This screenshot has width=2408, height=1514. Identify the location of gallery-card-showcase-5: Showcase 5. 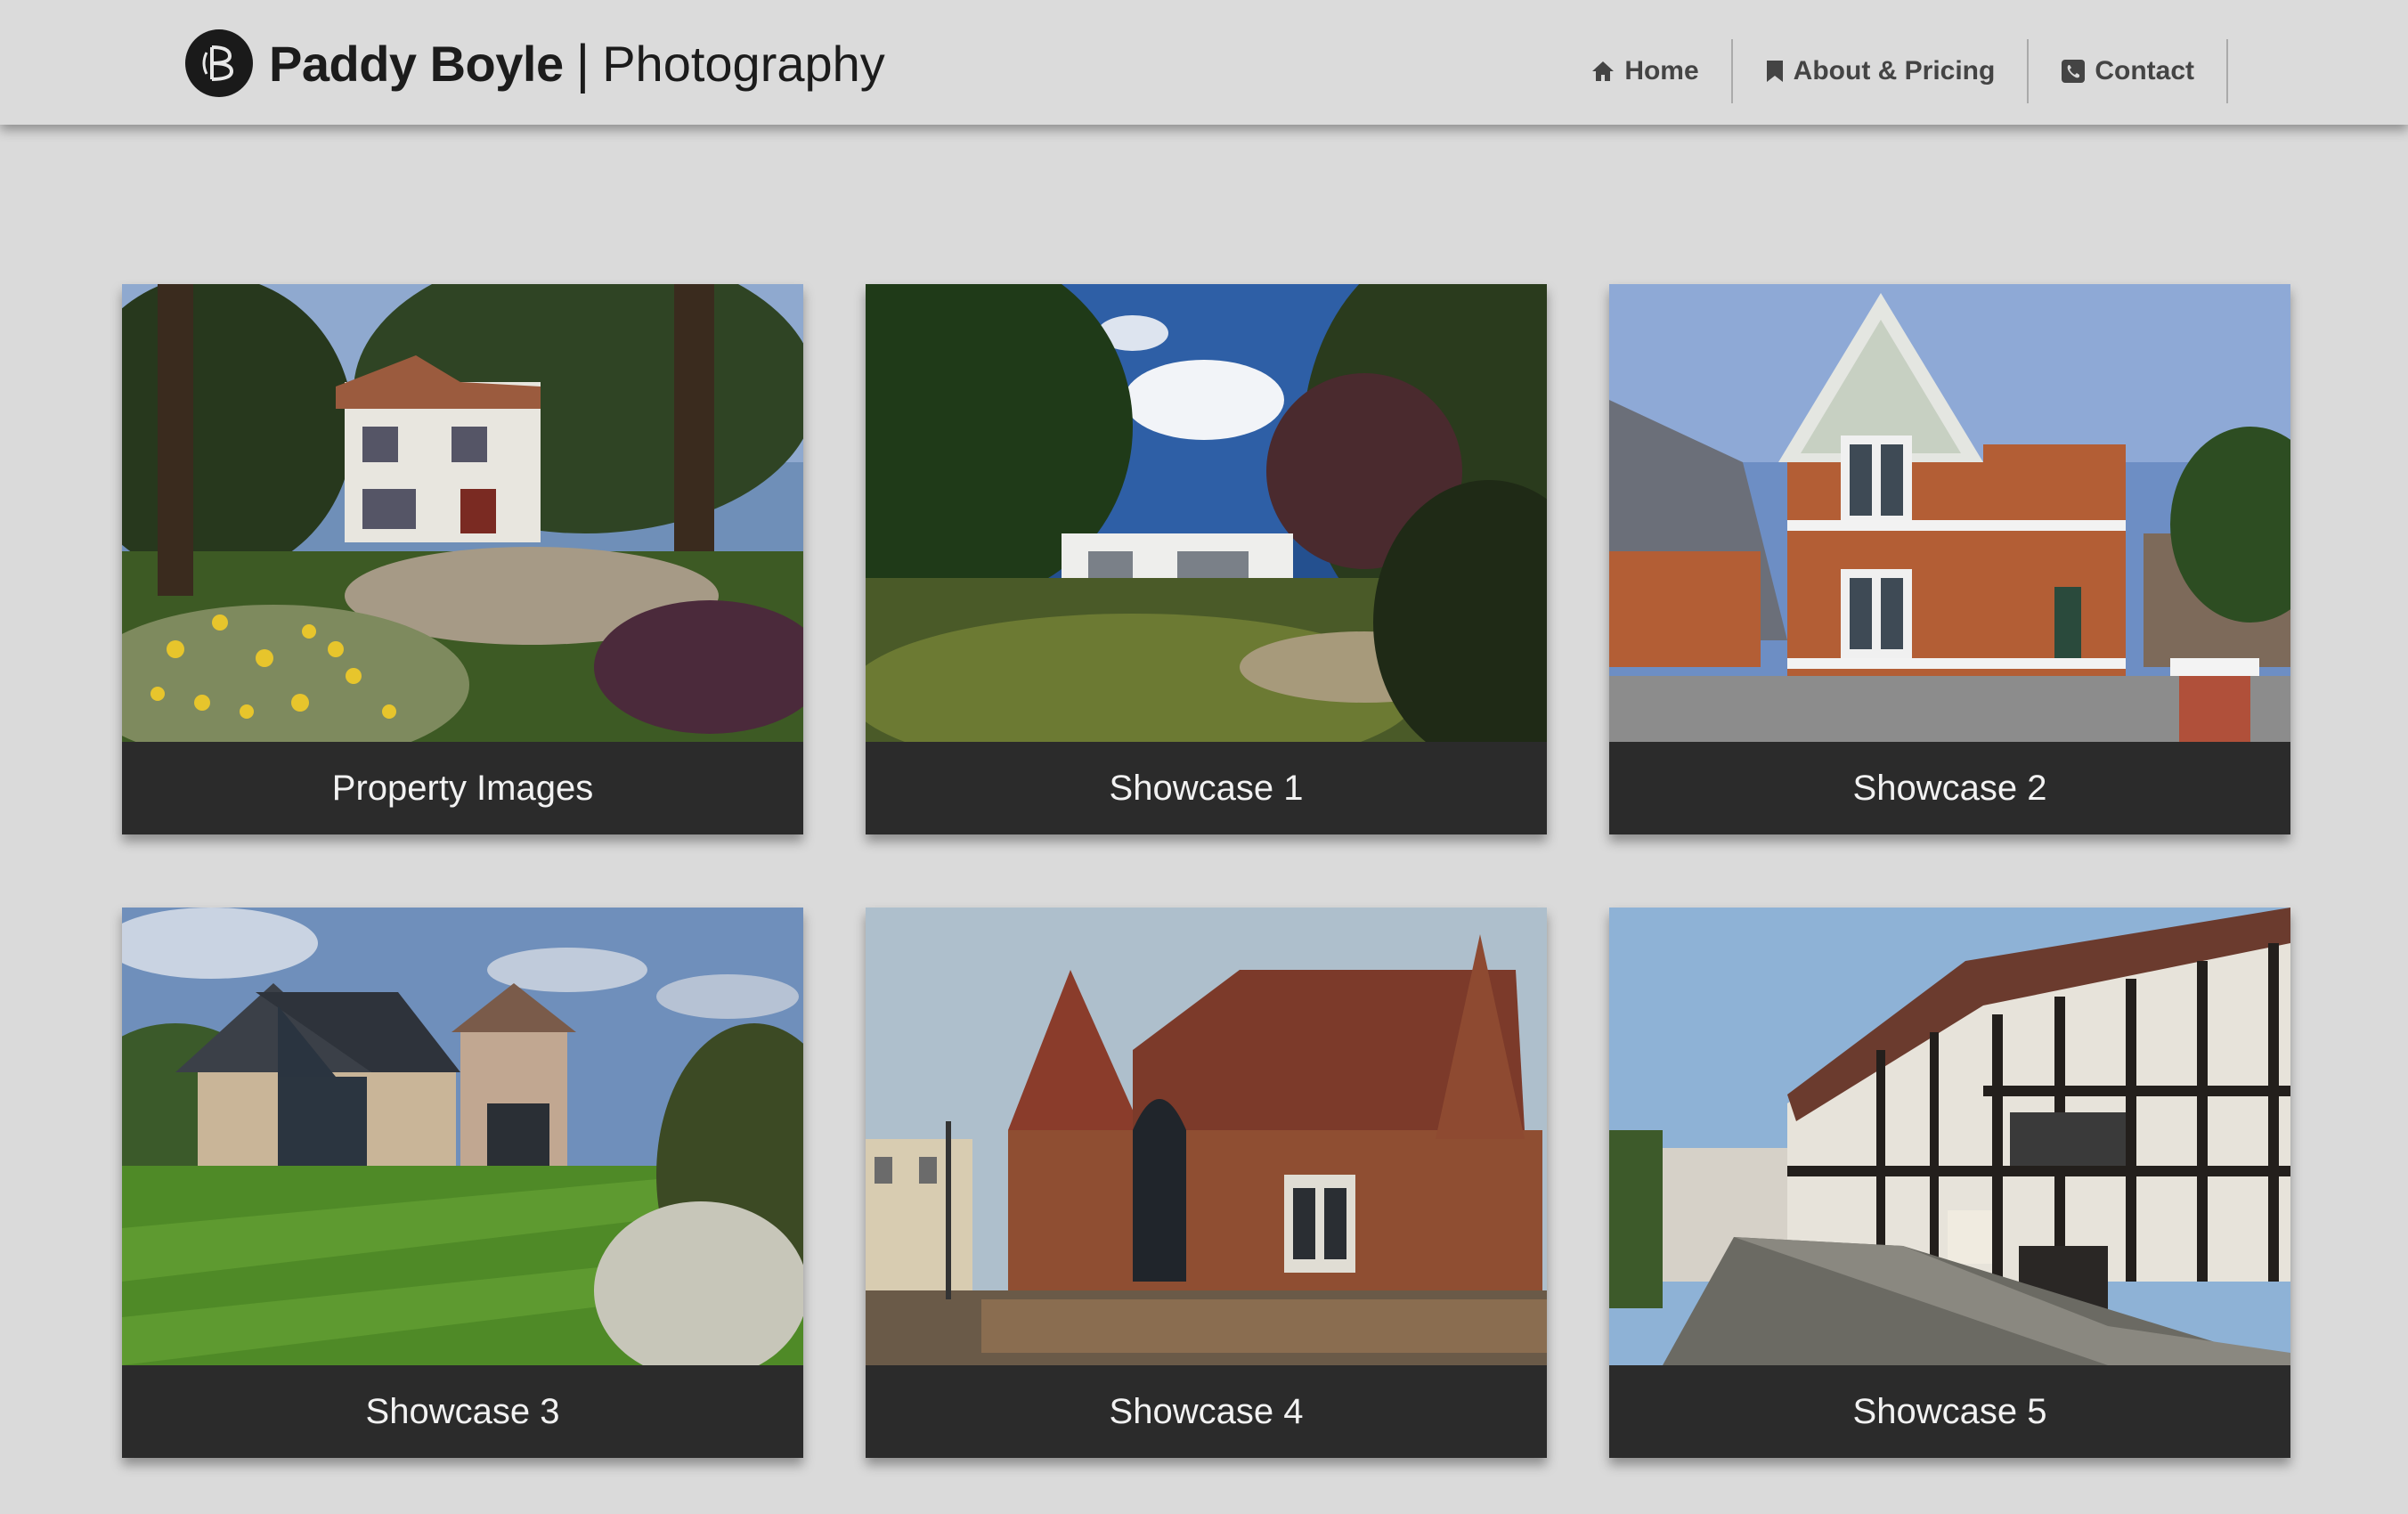
(1949, 1183).